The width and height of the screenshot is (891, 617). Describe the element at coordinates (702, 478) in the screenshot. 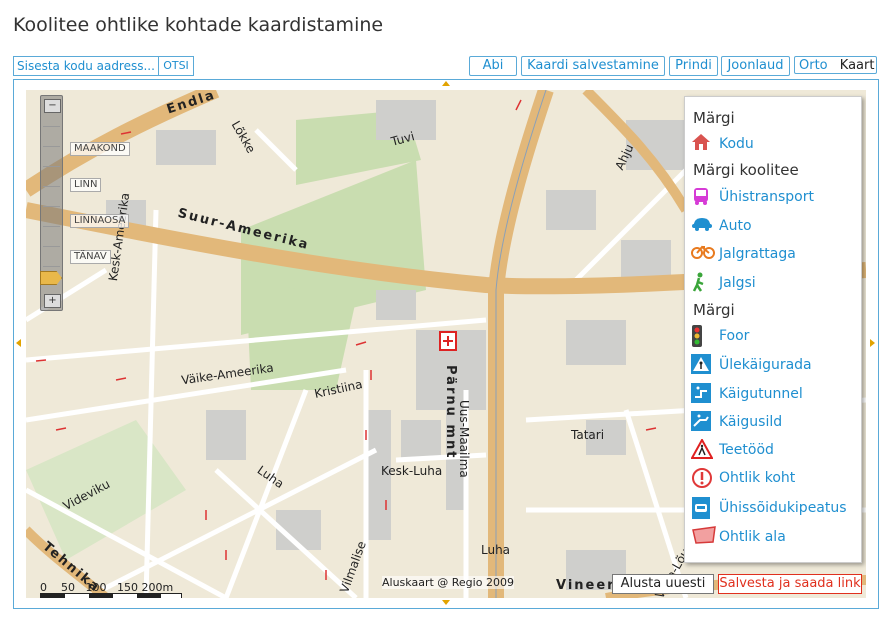

I see `warning-circle-icon` at that location.